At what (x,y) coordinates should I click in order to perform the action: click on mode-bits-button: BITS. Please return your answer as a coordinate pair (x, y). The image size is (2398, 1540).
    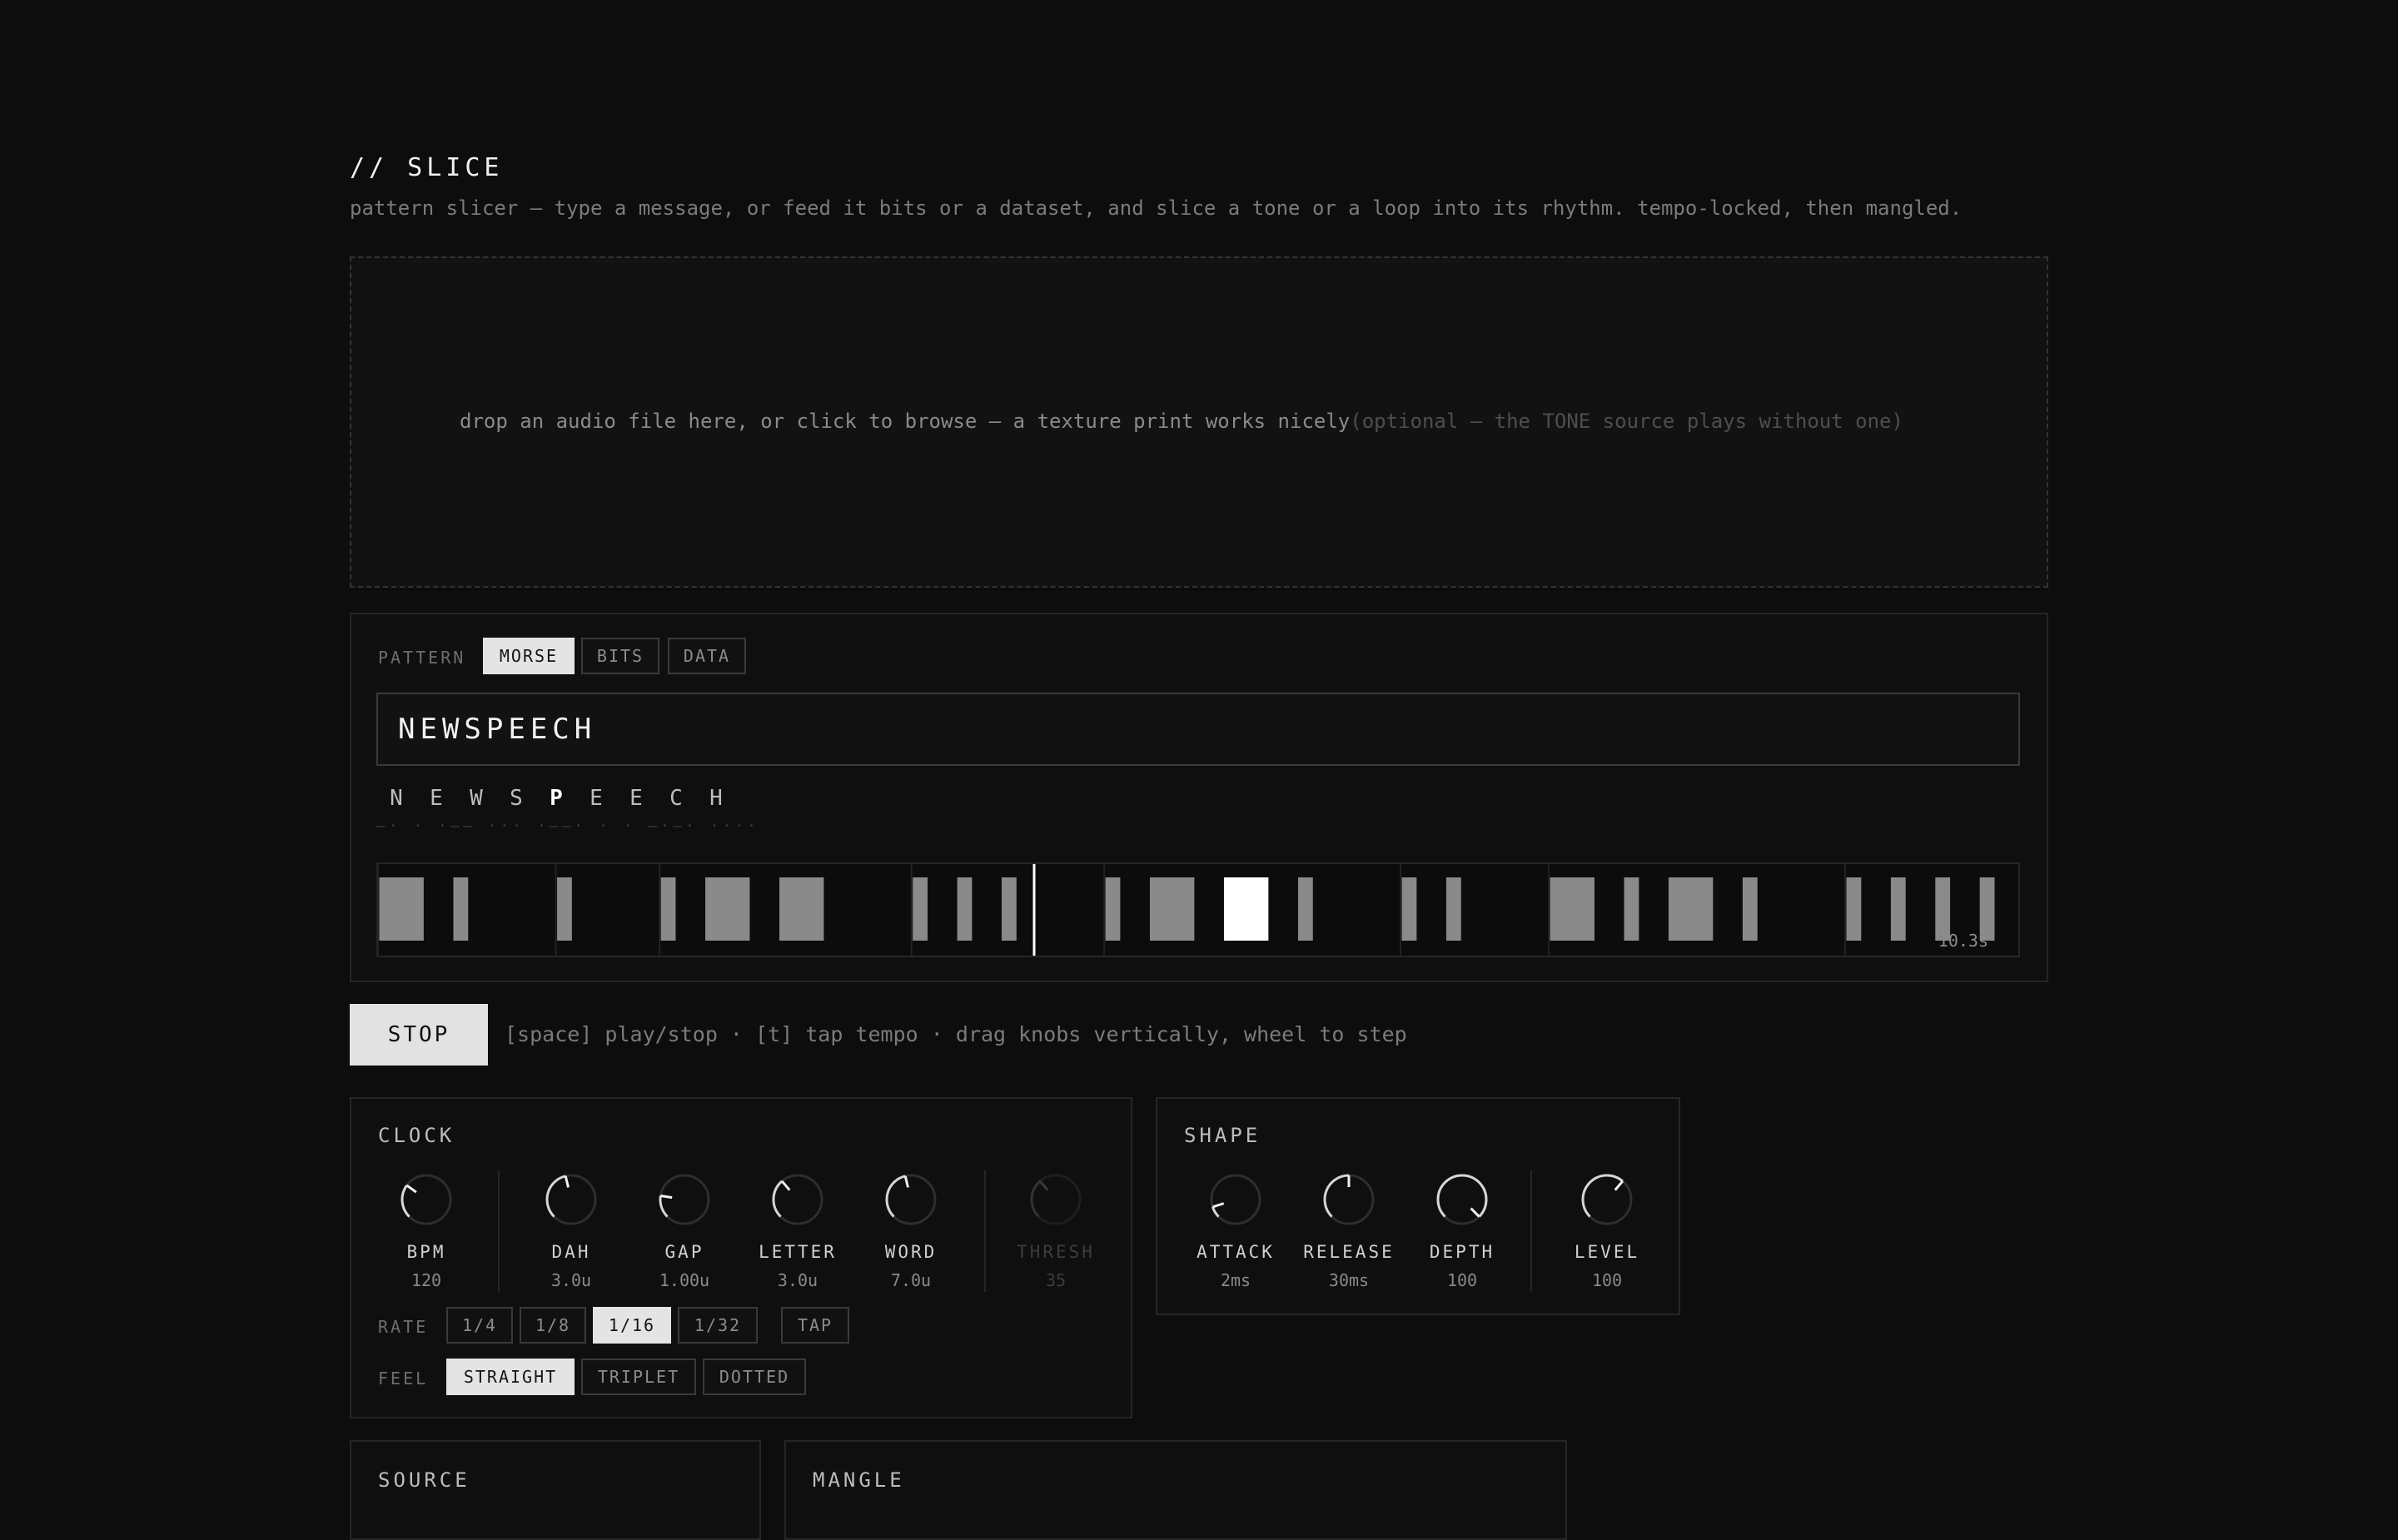
    Looking at the image, I should click on (620, 656).